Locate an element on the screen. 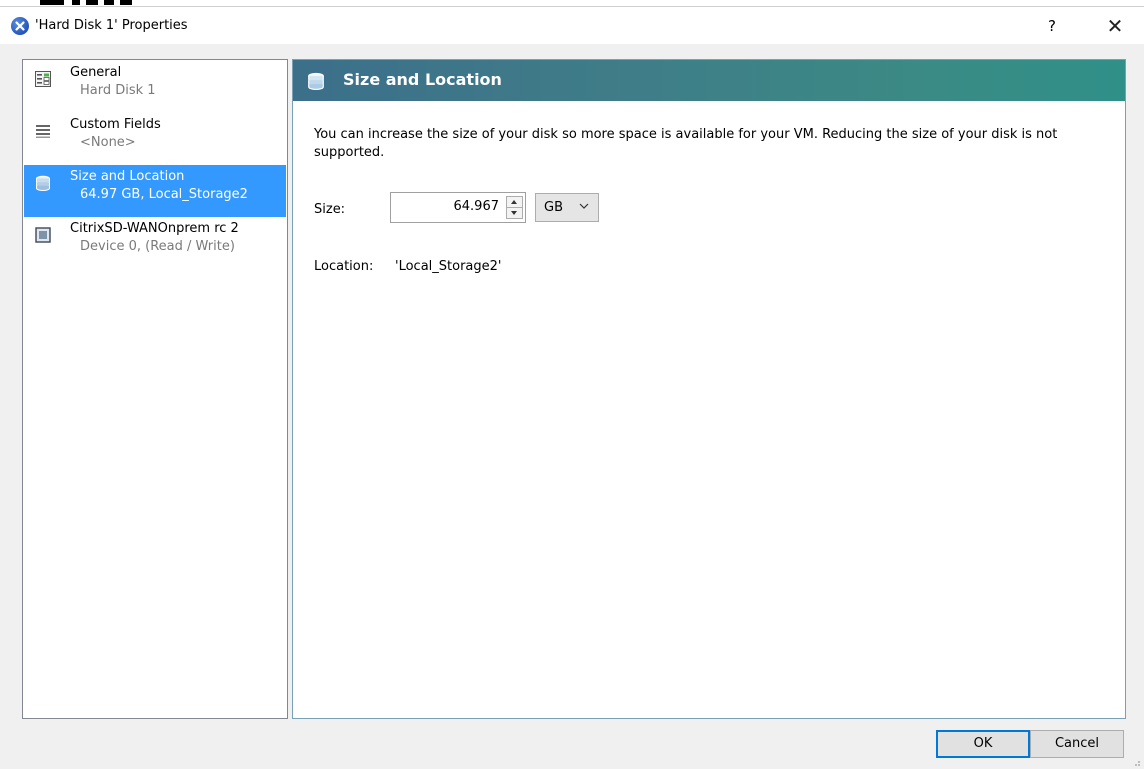 The height and width of the screenshot is (769, 1144). arrow-down-icon is located at coordinates (514, 213).